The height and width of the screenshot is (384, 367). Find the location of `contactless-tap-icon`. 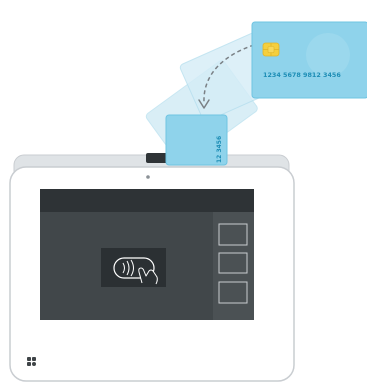

contactless-tap-icon is located at coordinates (133, 267).